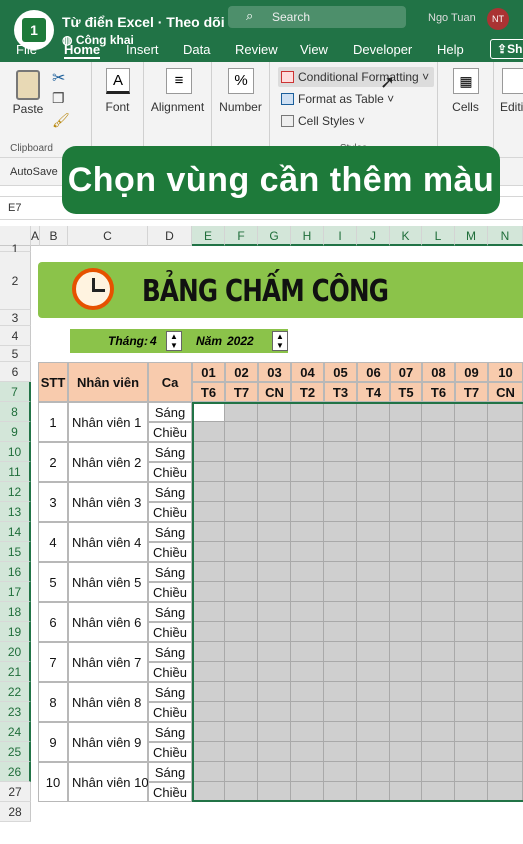 Image resolution: width=523 pixels, height=844 pixels. I want to click on cut-icon: ✂, so click(58, 78).